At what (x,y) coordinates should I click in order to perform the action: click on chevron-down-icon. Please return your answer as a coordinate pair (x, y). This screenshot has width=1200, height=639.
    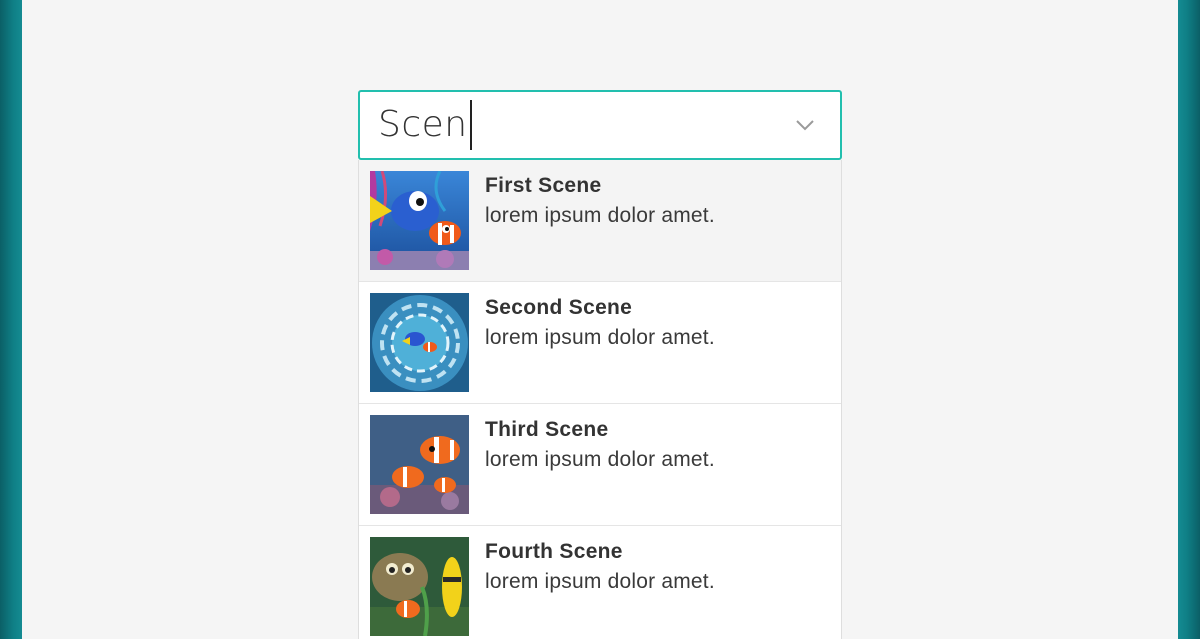
    Looking at the image, I should click on (805, 125).